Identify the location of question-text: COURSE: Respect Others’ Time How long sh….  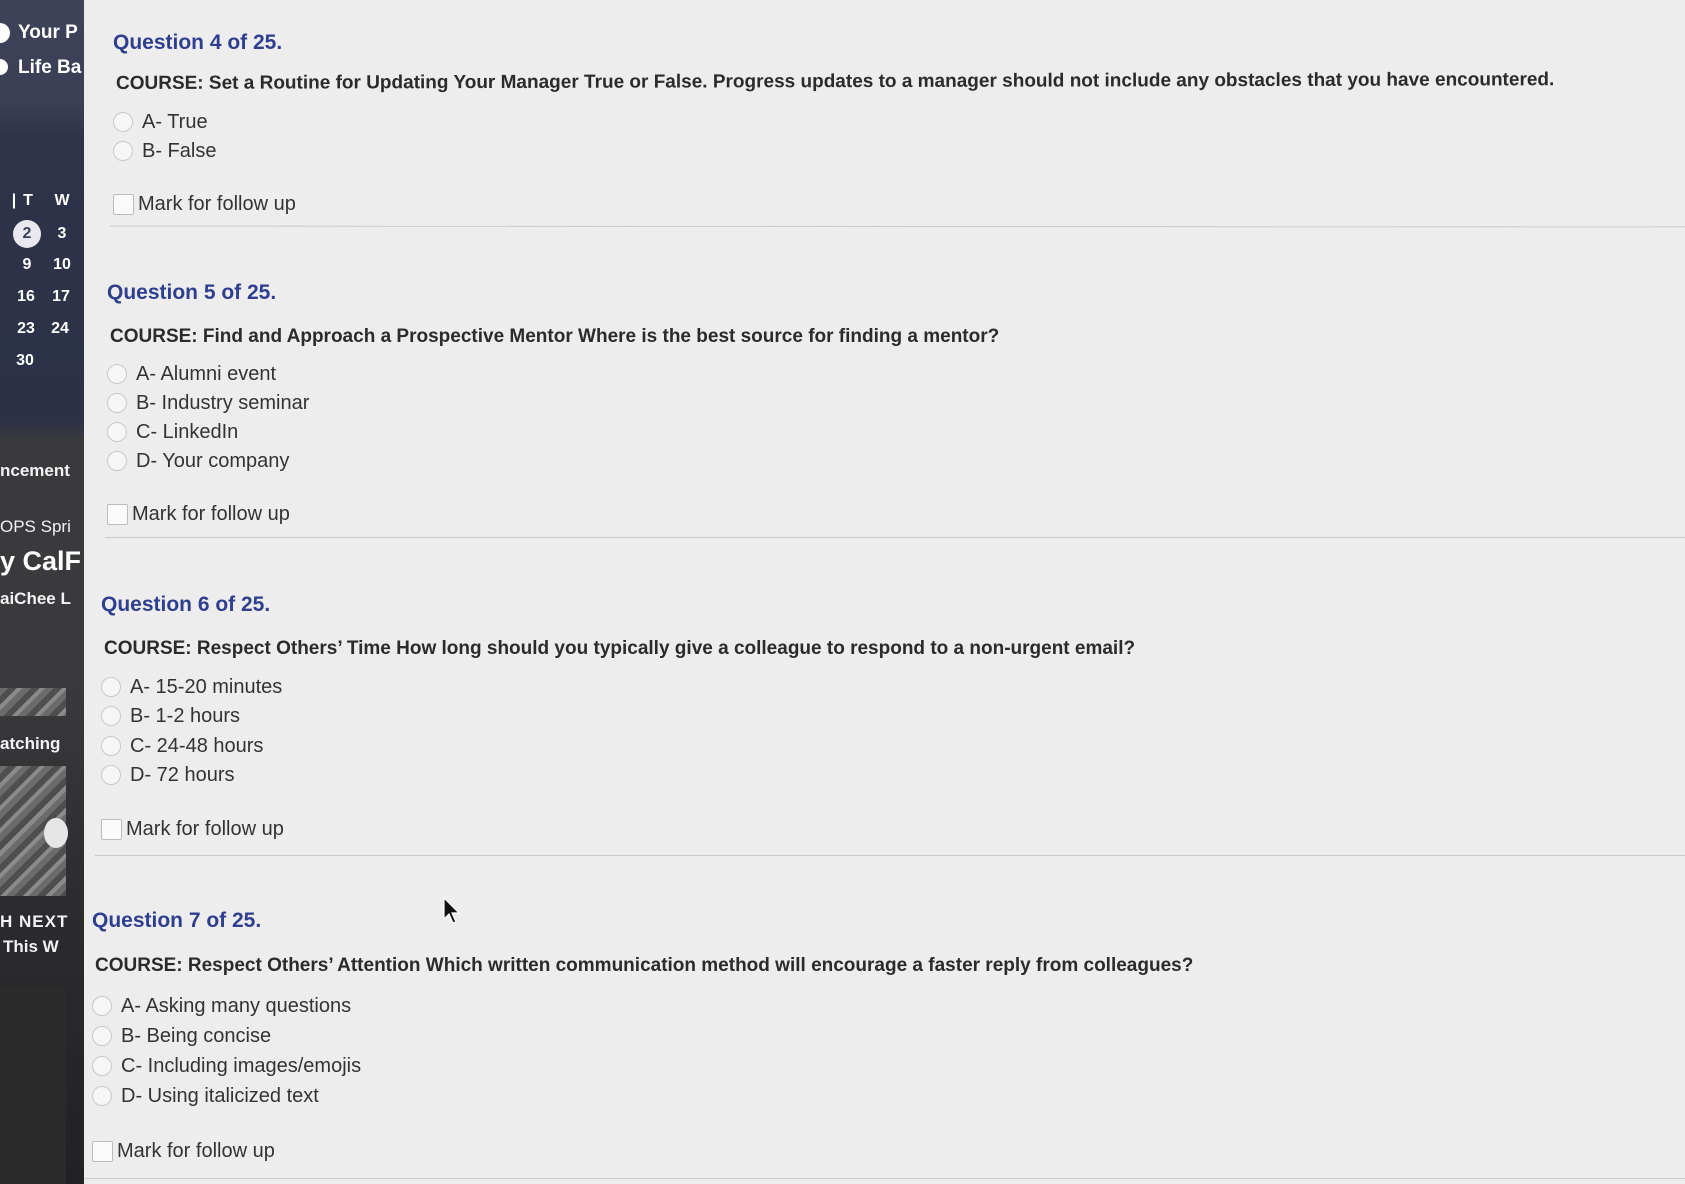
(620, 648).